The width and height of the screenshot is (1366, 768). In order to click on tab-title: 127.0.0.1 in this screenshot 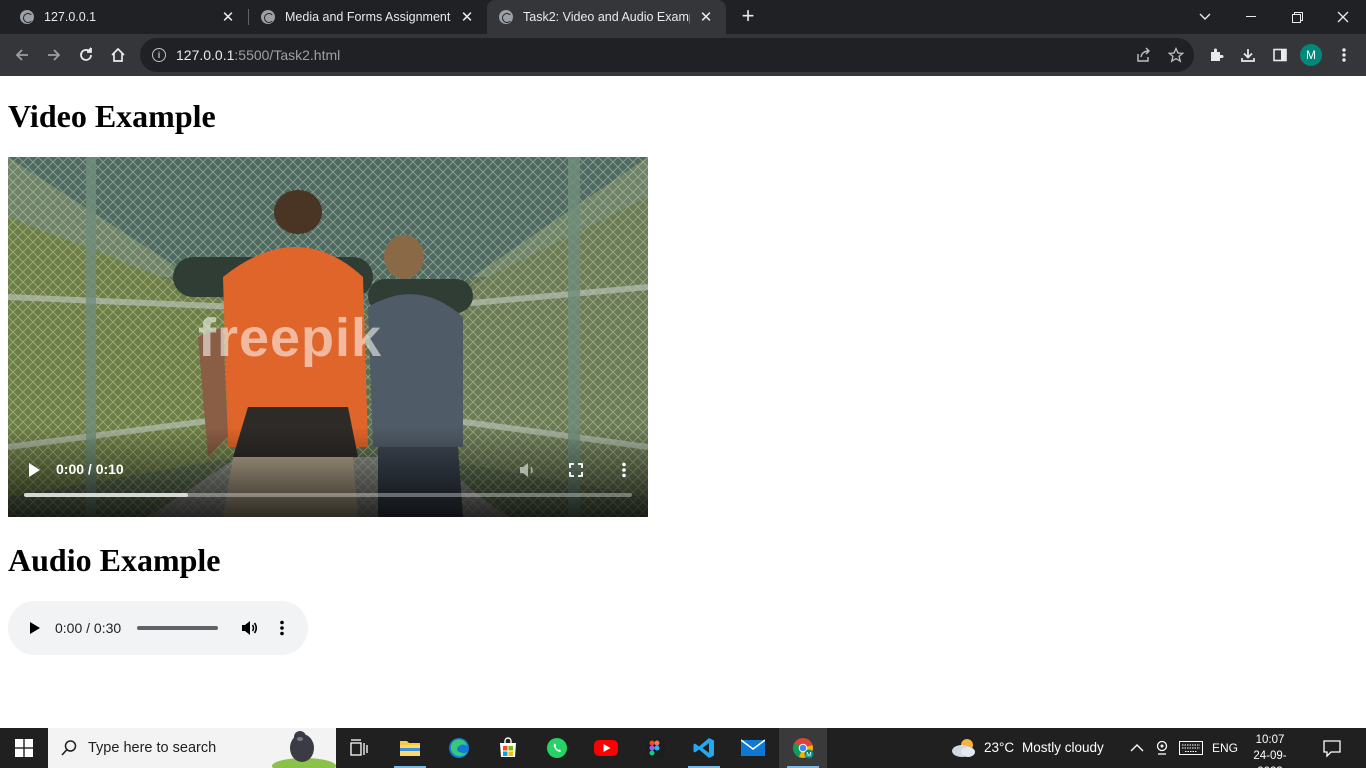, I will do `click(70, 17)`.